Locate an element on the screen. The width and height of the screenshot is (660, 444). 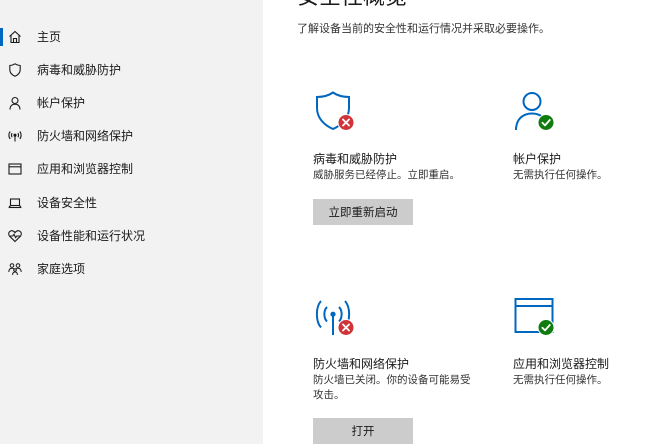
restart-now-button: 立即重新启动 is located at coordinates (363, 212).